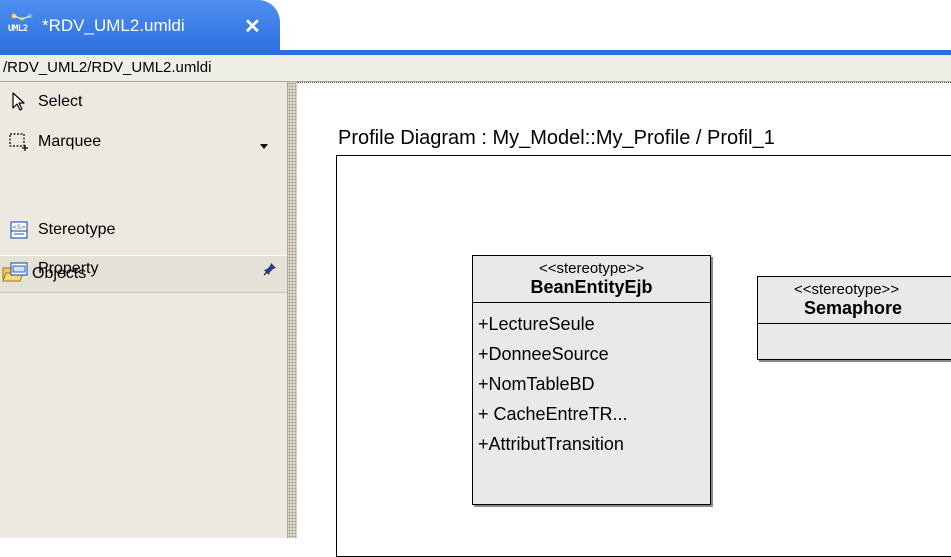 This screenshot has width=951, height=557. Describe the element at coordinates (113, 25) in the screenshot. I see `tab-title: *RDV_UML2.umldi` at that location.